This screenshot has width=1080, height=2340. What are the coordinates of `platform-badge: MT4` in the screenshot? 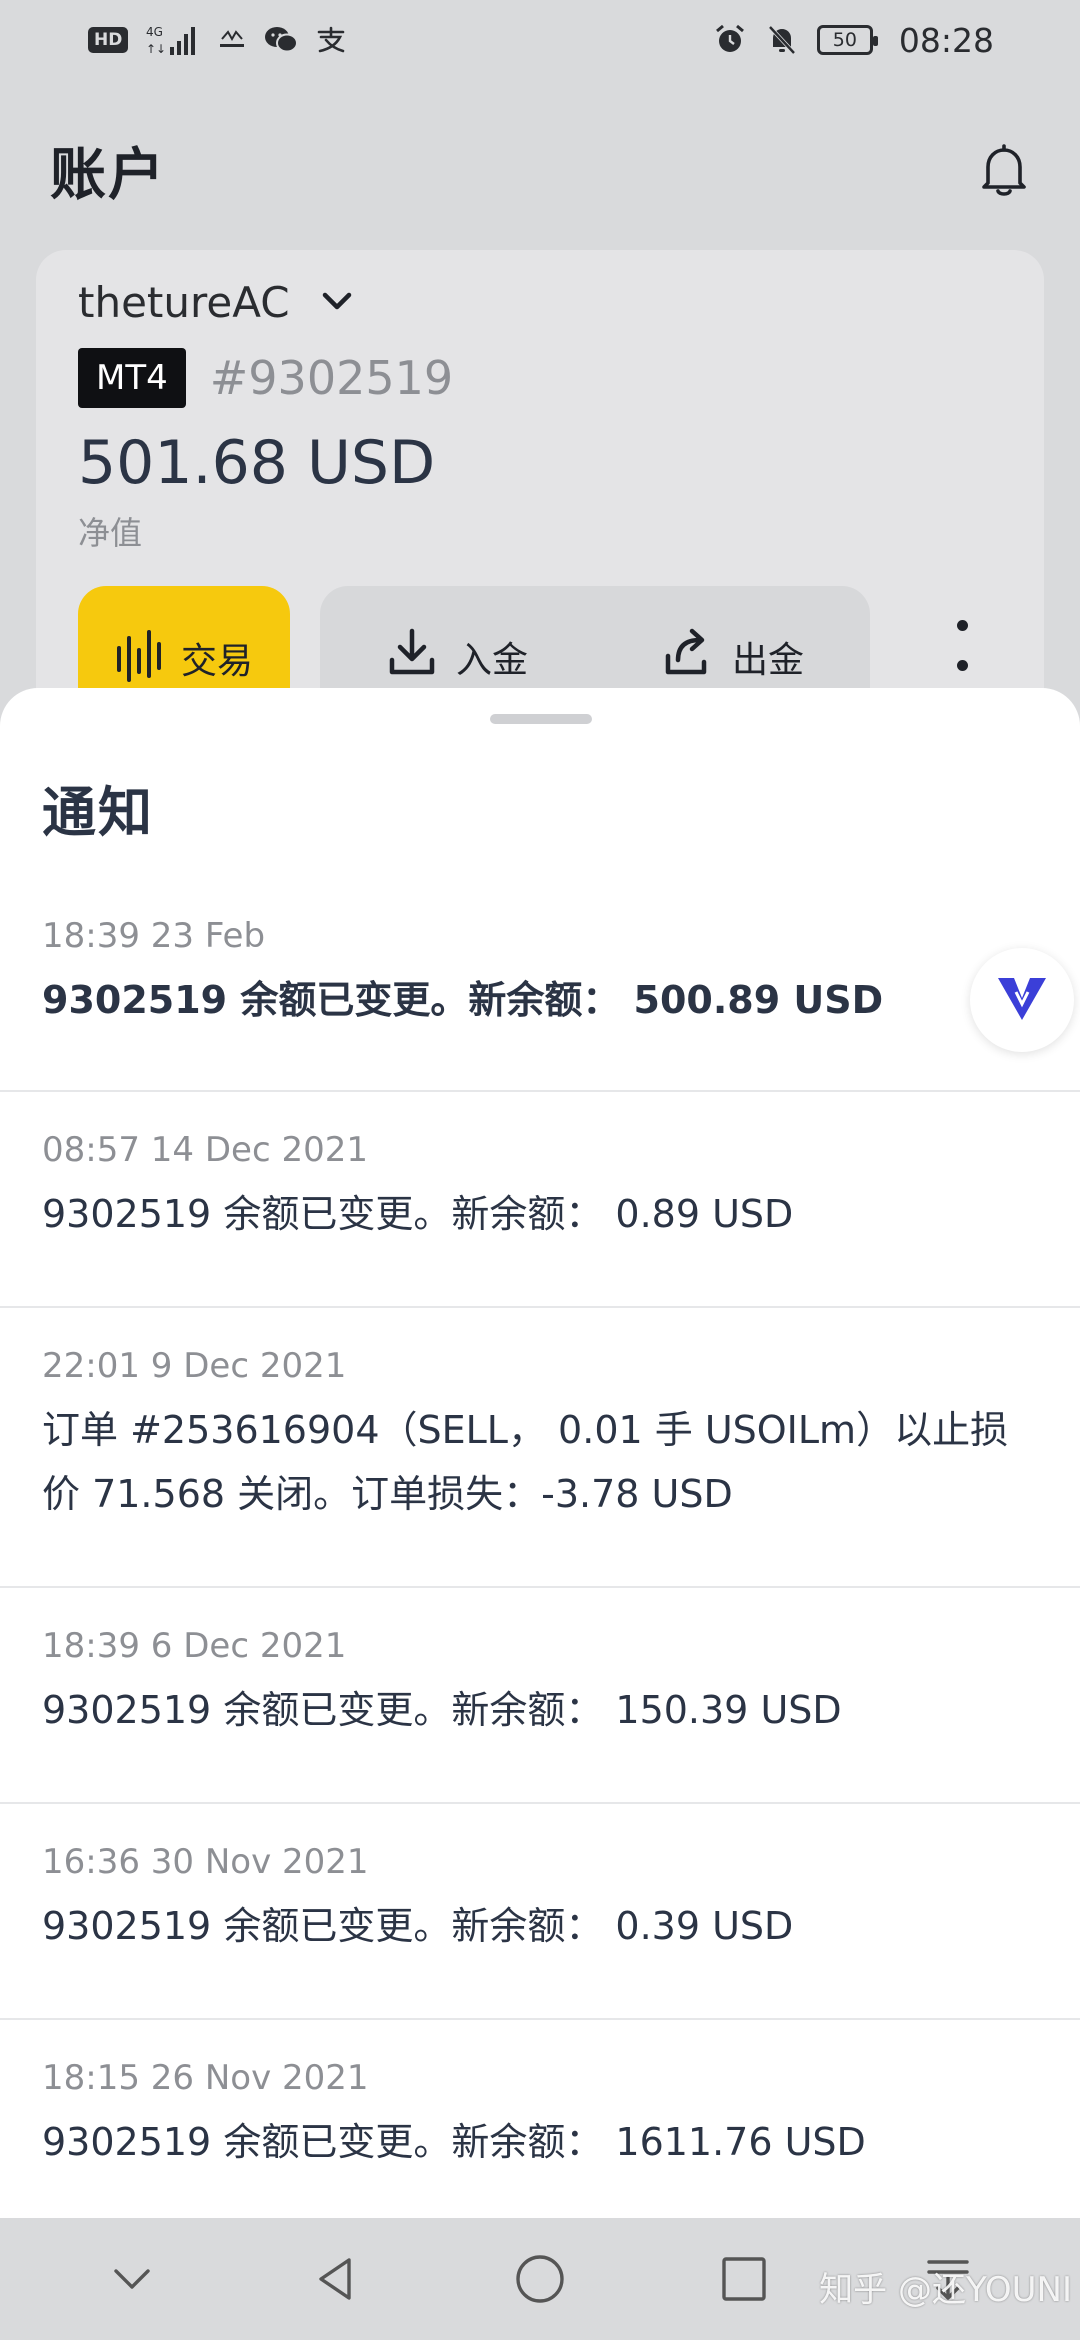 It's located at (132, 378).